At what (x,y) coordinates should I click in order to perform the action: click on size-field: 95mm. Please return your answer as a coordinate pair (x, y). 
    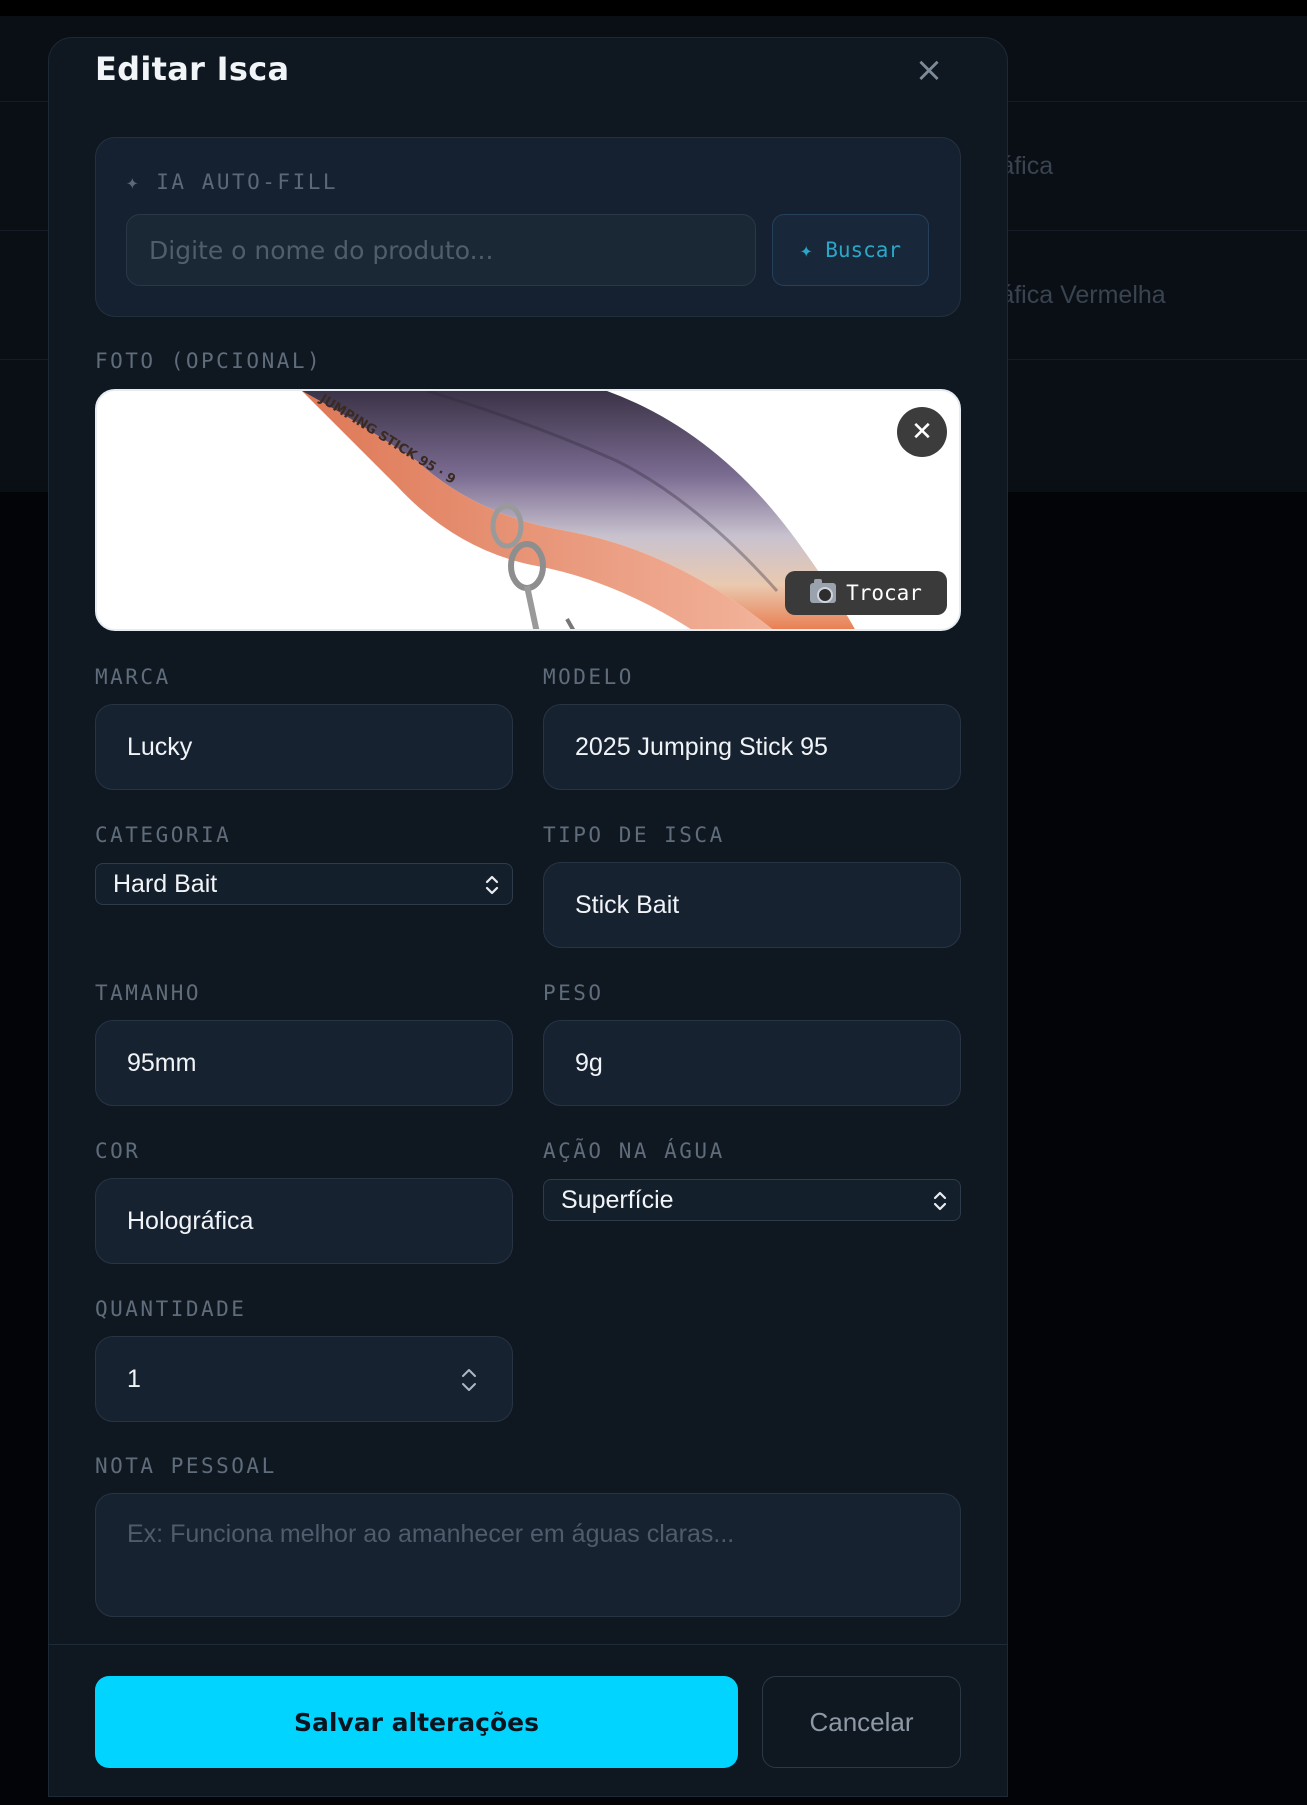
    Looking at the image, I should click on (304, 1063).